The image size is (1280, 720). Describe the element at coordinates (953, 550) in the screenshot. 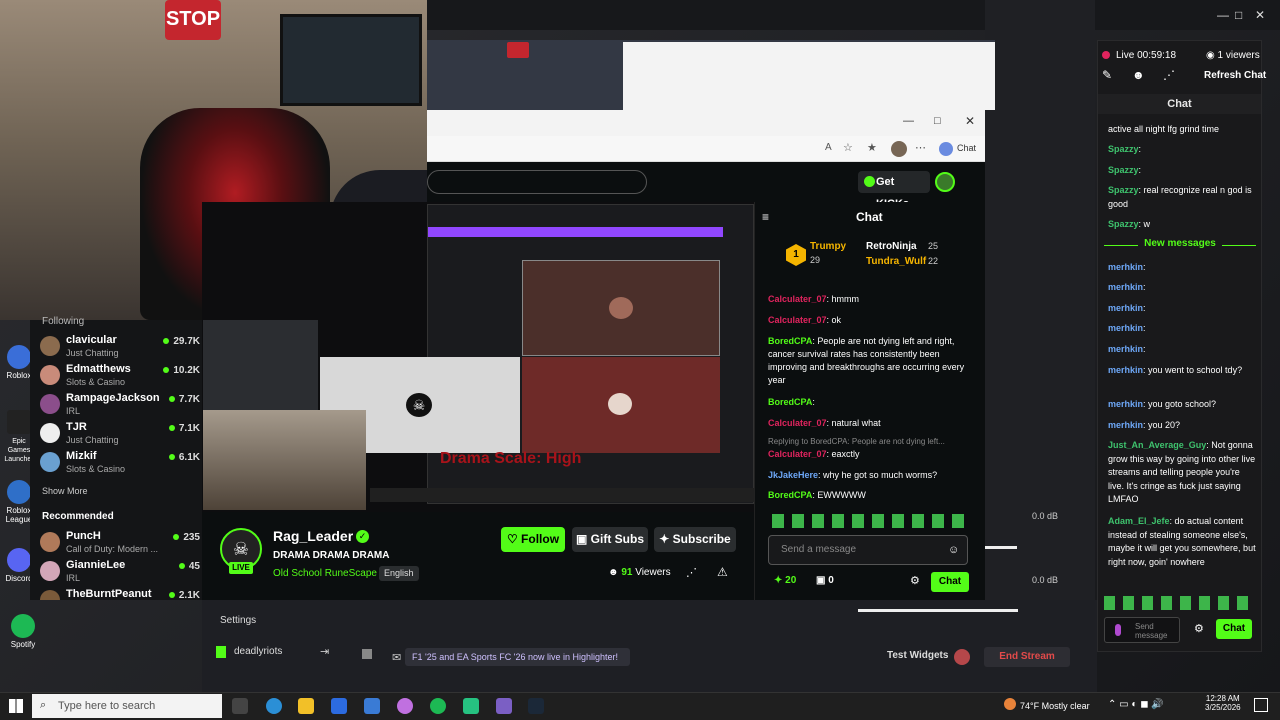

I see `emoji-icon: ☺` at that location.